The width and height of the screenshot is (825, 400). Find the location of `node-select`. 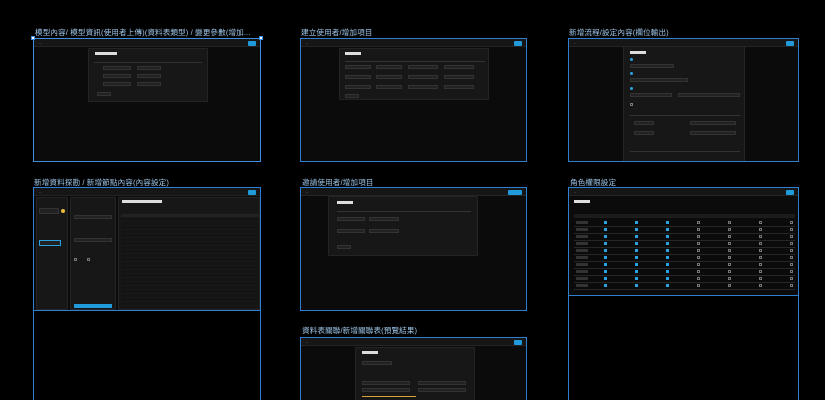

node-select is located at coordinates (93, 217).